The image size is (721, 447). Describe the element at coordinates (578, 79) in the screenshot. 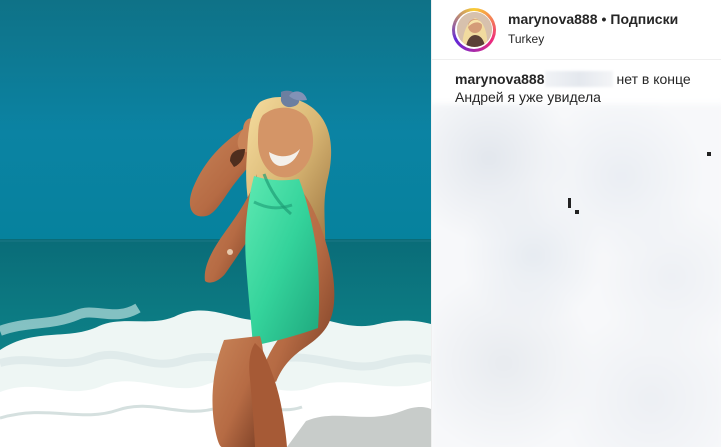

I see `blurred-username-mask` at that location.